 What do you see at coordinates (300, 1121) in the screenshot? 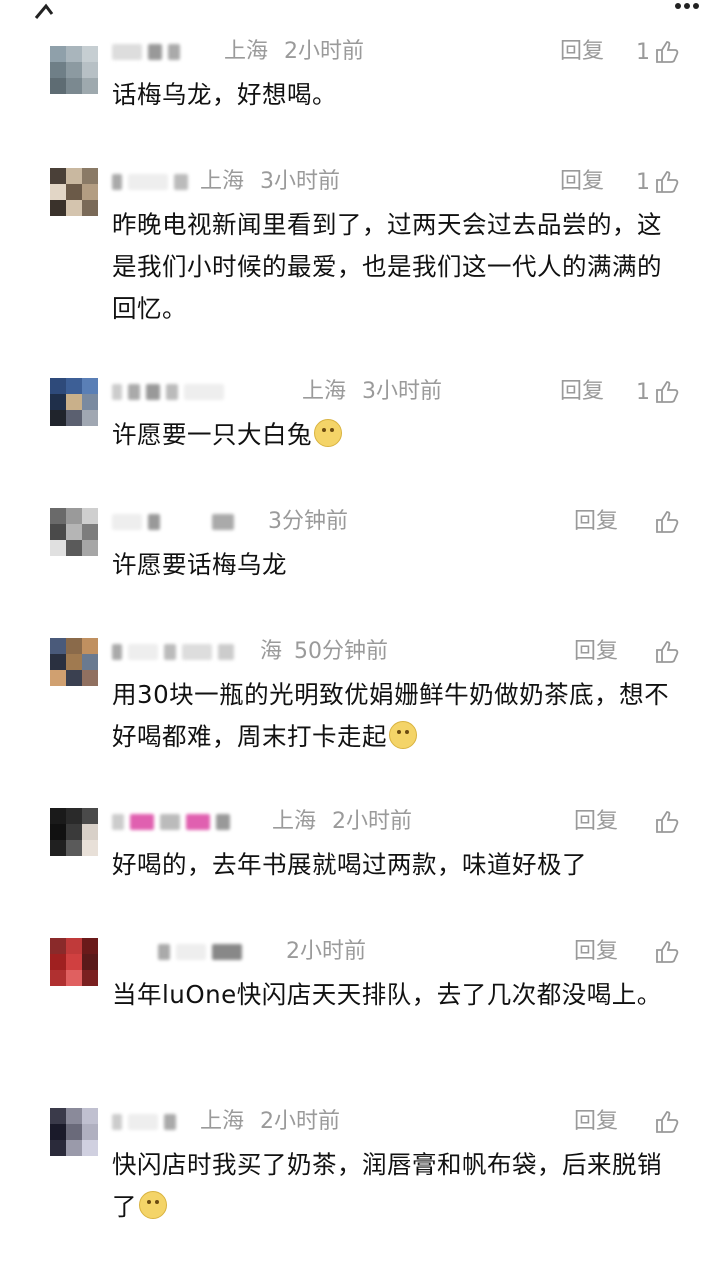
I see `comment-time: 2小时前` at bounding box center [300, 1121].